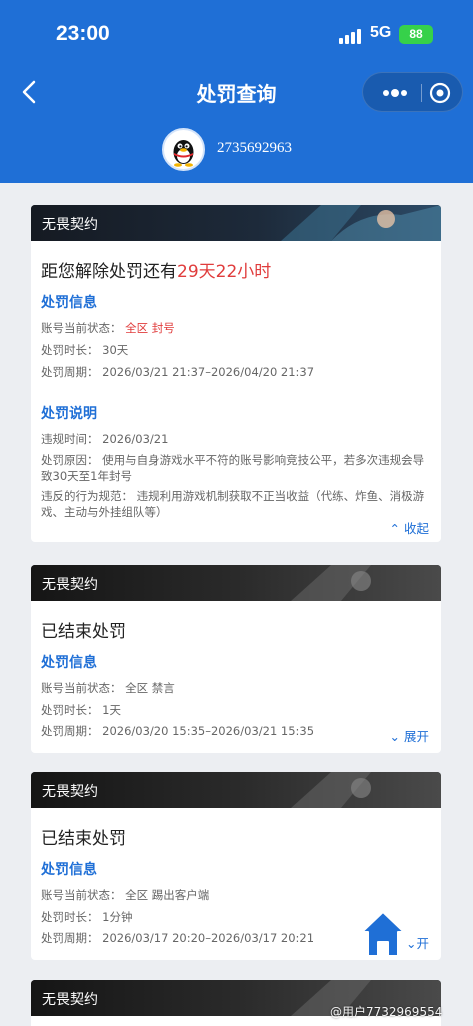 The width and height of the screenshot is (473, 1026). Describe the element at coordinates (135, 439) in the screenshot. I see `violation-time-value: 2026/03/21` at that location.